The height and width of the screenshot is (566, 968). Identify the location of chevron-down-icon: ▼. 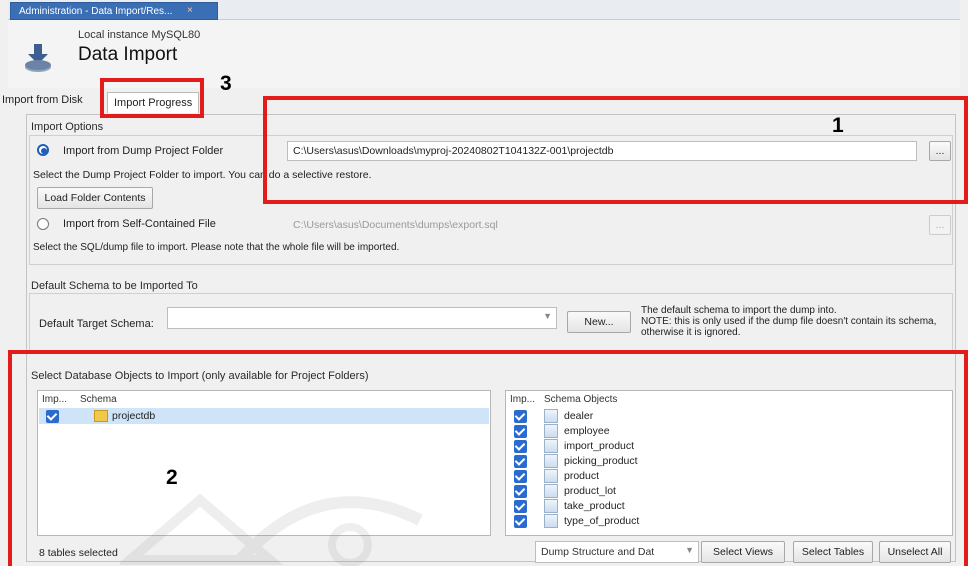
(547, 316).